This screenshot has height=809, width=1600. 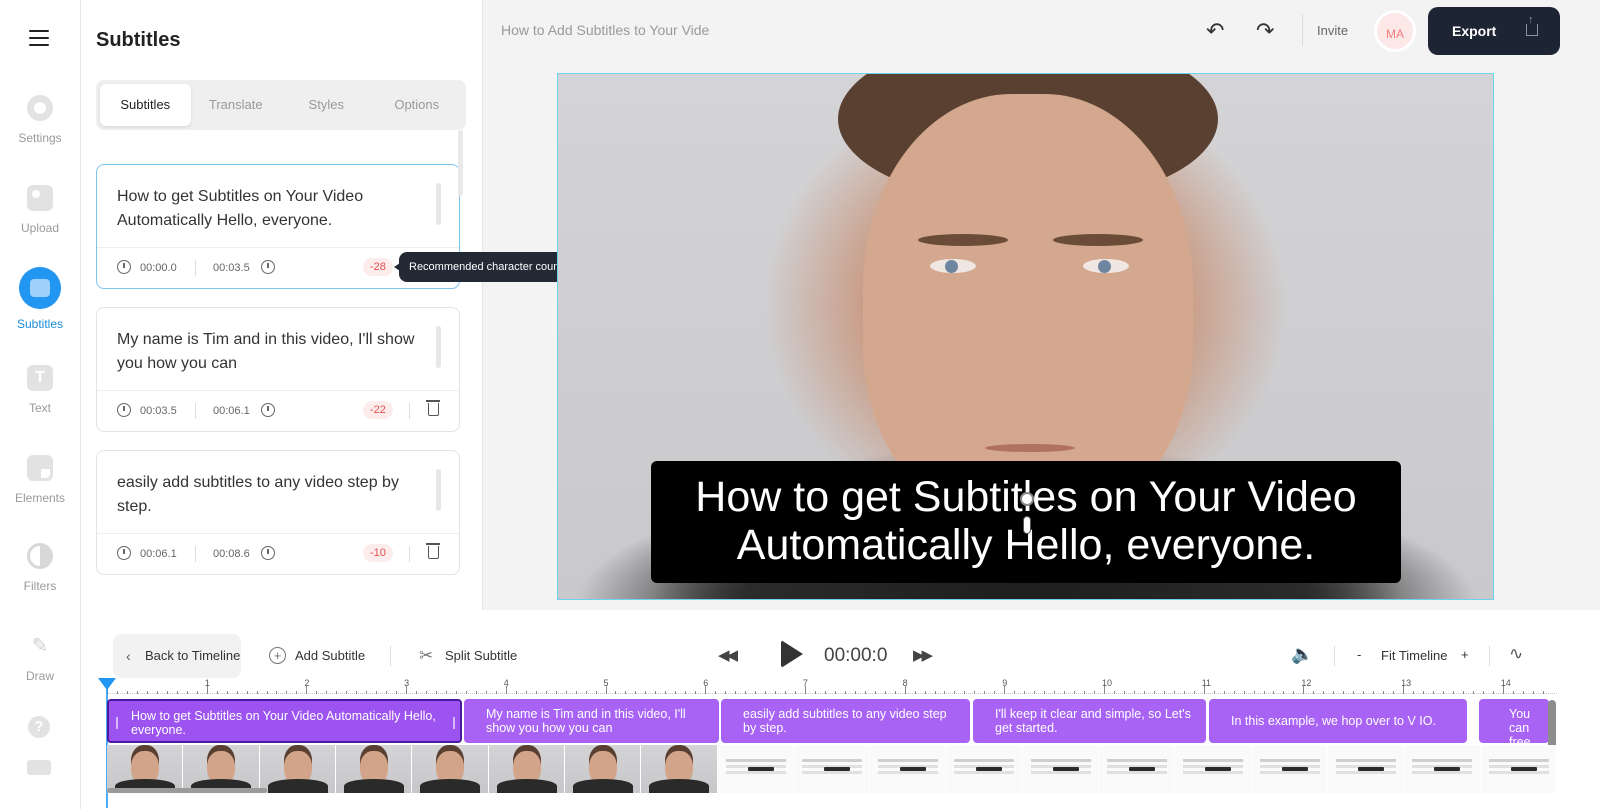 What do you see at coordinates (1215, 31) in the screenshot?
I see `undo-icon: ↶` at bounding box center [1215, 31].